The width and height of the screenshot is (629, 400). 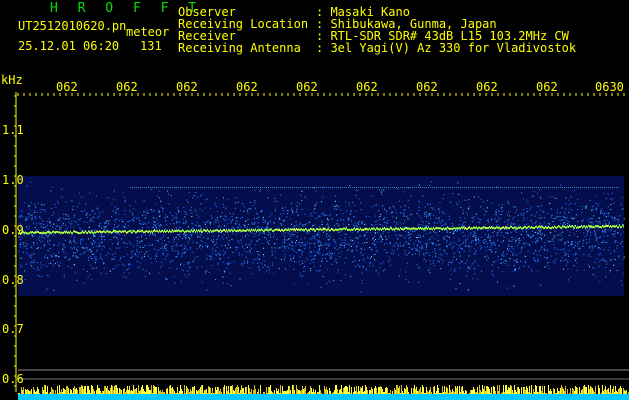 What do you see at coordinates (609, 87) in the screenshot?
I see `time-tick-label: 0630` at bounding box center [609, 87].